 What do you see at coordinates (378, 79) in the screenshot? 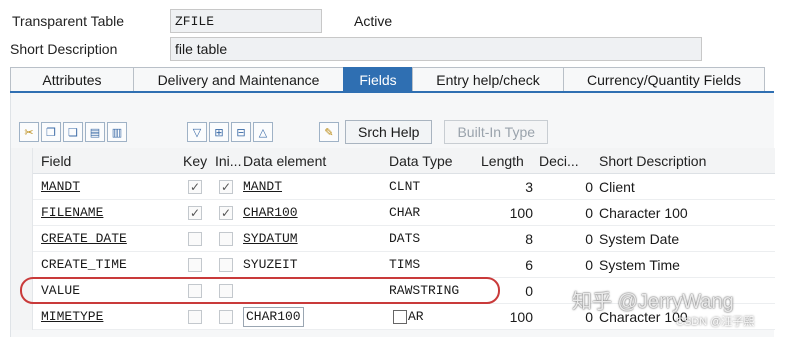
I see `tab-fields: Fields` at bounding box center [378, 79].